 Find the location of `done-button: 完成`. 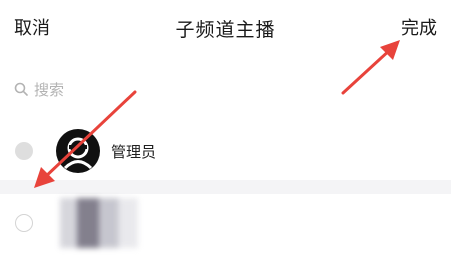

done-button: 完成 is located at coordinates (419, 27).